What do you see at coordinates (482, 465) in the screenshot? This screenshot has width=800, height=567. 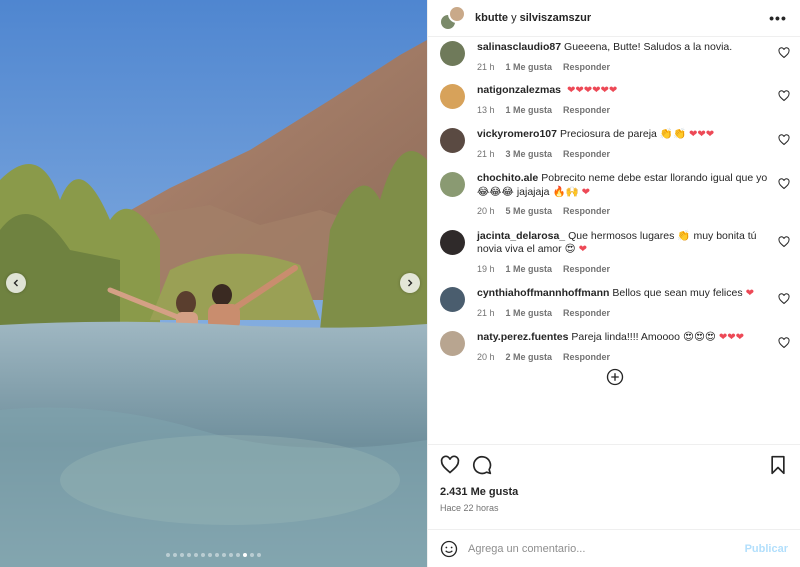 I see `comment-icon` at bounding box center [482, 465].